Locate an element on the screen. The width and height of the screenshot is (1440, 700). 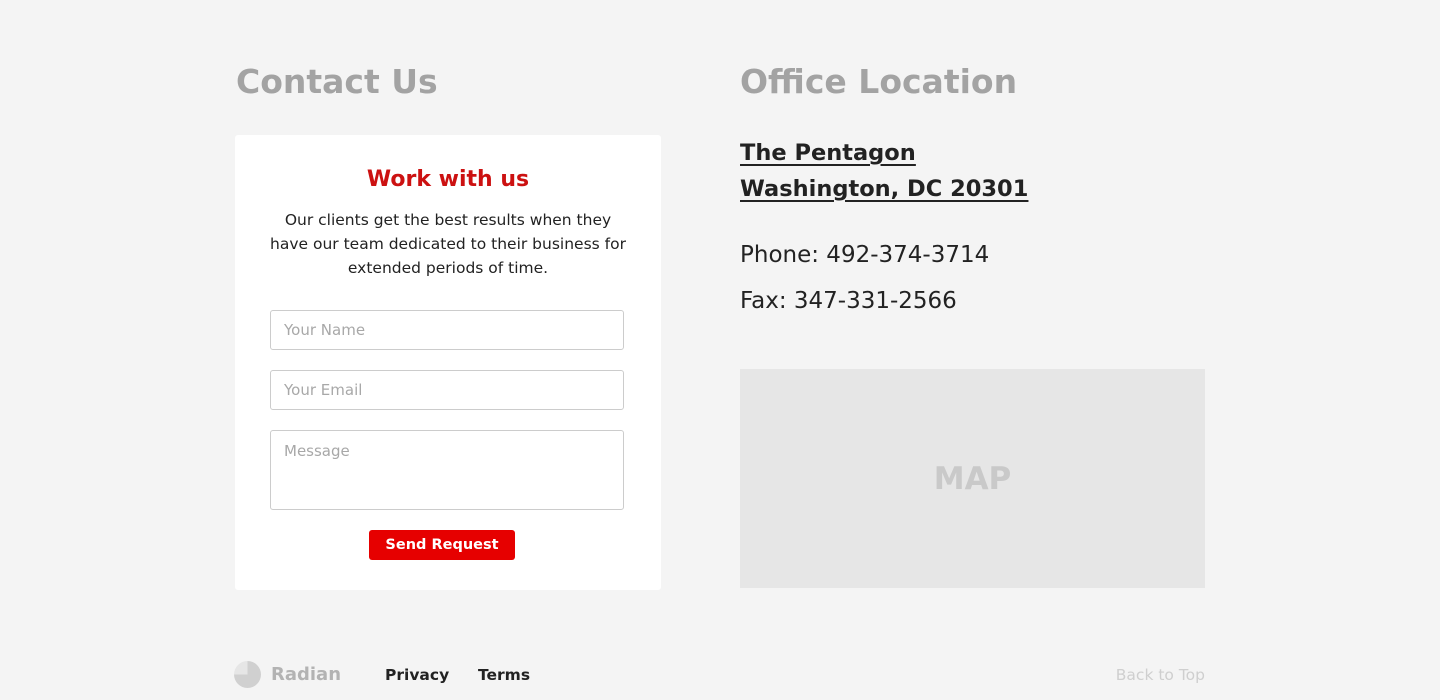
map-placeholder-label: MAP is located at coordinates (972, 478).